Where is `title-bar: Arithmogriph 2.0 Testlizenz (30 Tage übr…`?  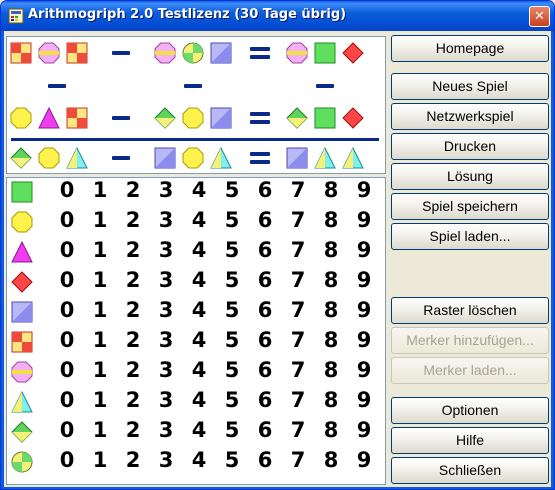 title-bar: Arithmogriph 2.0 Testlizenz (30 Tage übr… is located at coordinates (277, 16).